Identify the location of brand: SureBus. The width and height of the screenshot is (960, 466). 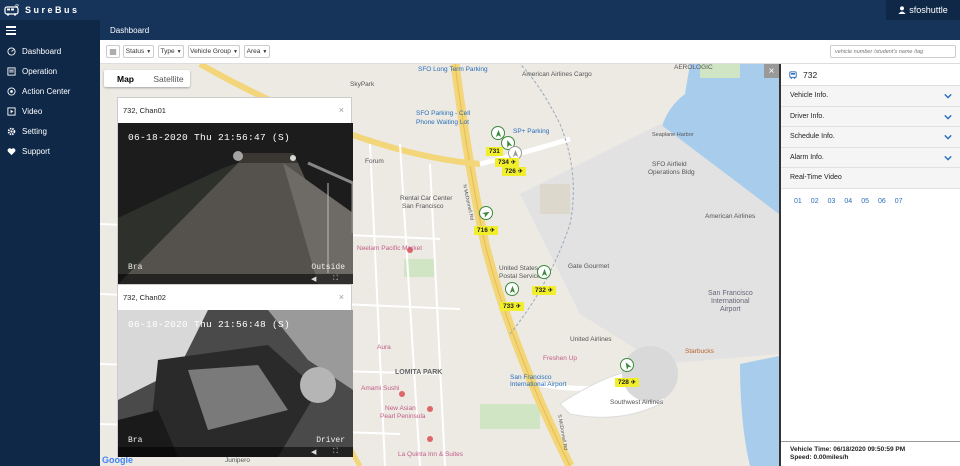
(50, 10).